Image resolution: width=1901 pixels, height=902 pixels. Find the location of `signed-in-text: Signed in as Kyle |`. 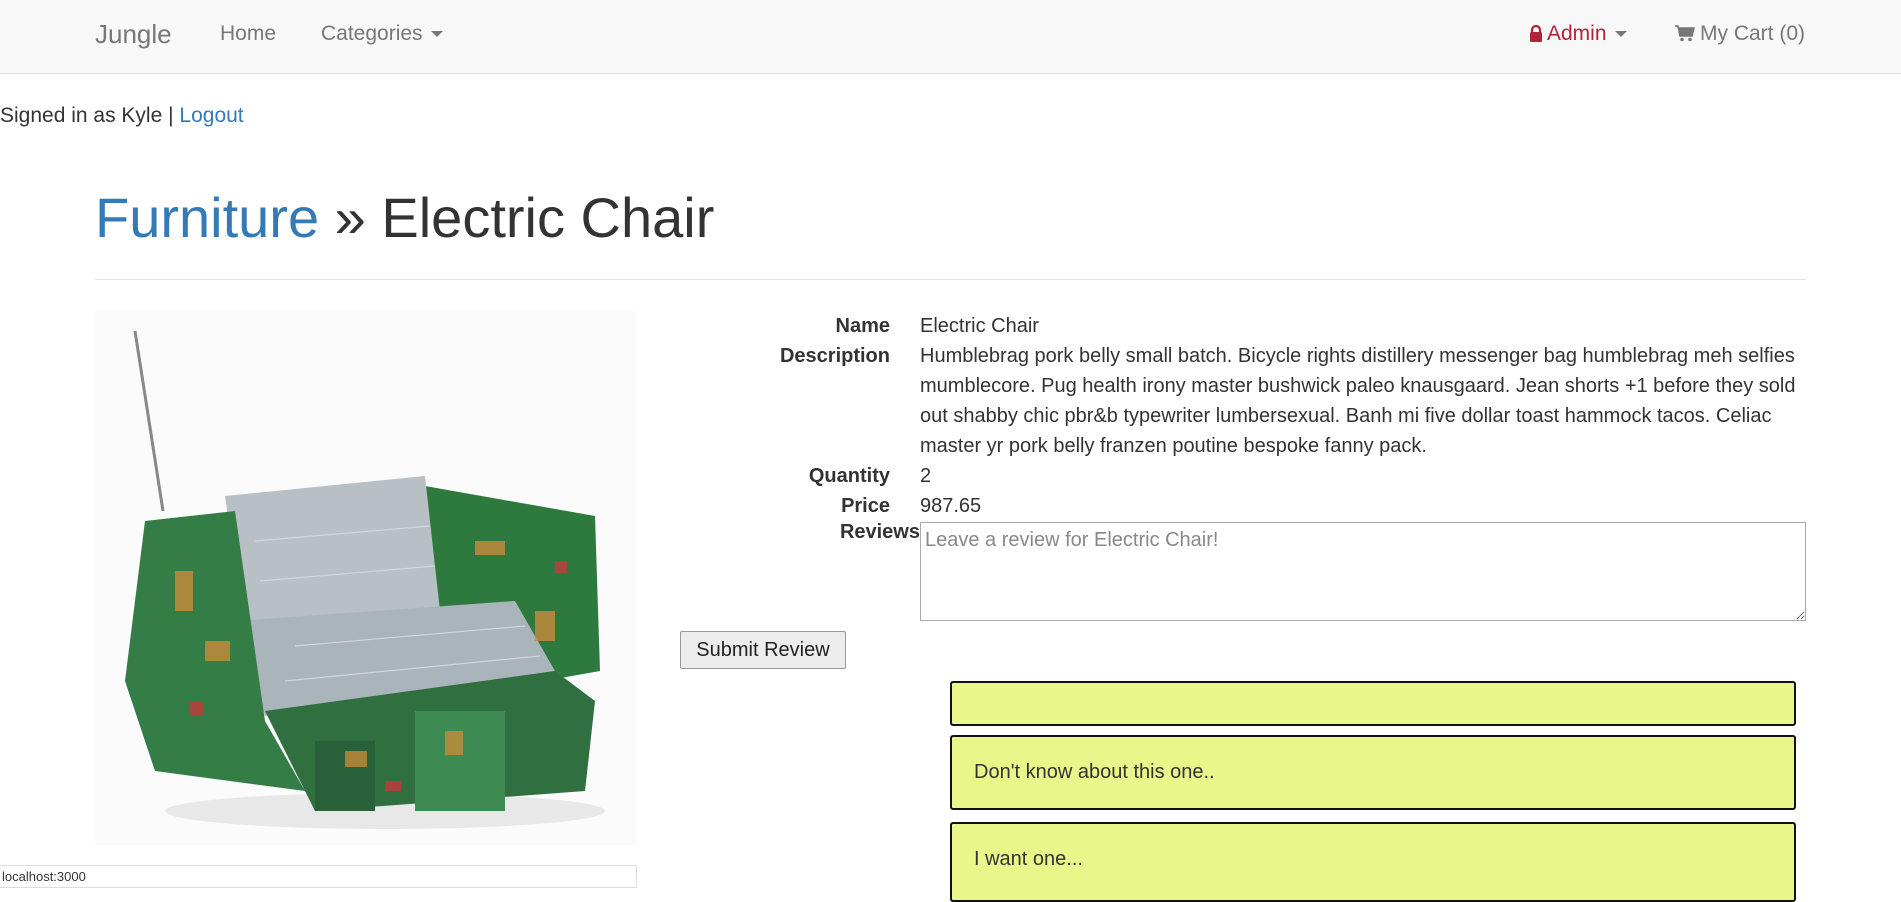

signed-in-text: Signed in as Kyle | is located at coordinates (87, 115).